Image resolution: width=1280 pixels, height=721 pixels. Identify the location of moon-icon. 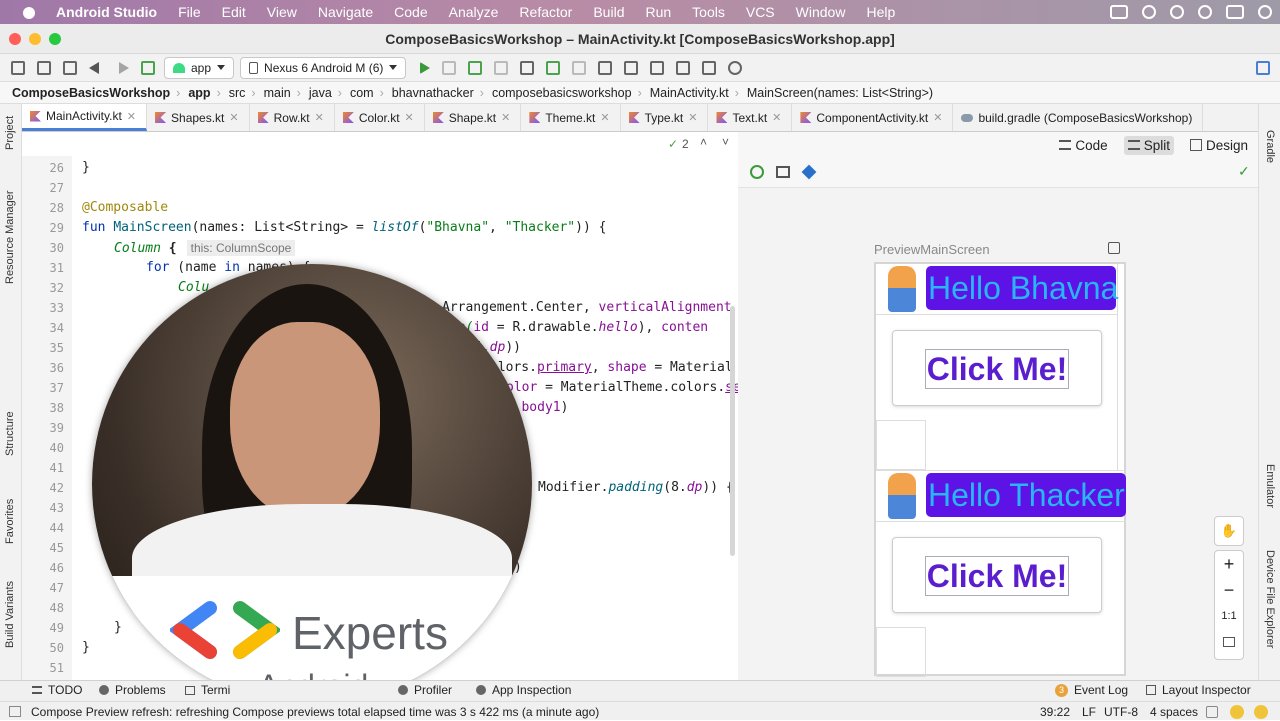
(1177, 12).